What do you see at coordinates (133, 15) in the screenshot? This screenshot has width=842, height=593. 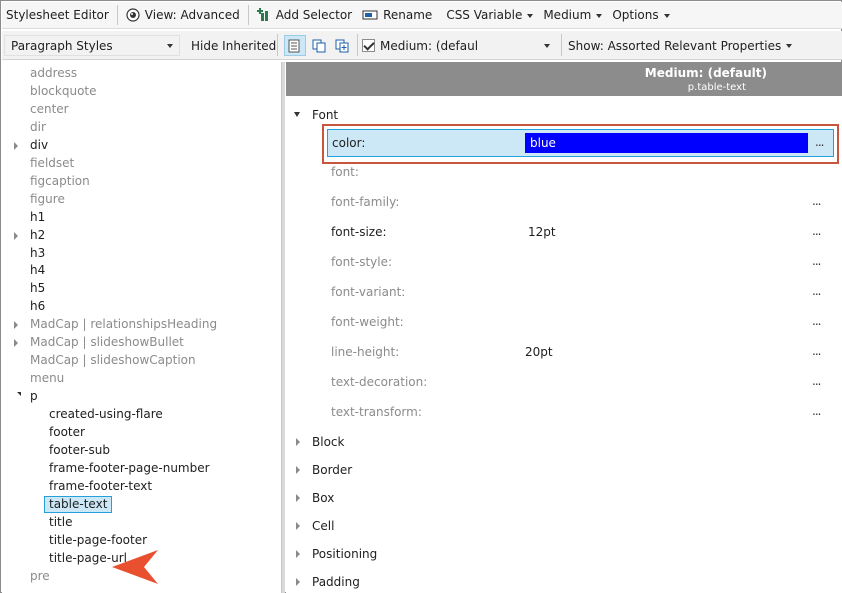 I see `eye-icon` at bounding box center [133, 15].